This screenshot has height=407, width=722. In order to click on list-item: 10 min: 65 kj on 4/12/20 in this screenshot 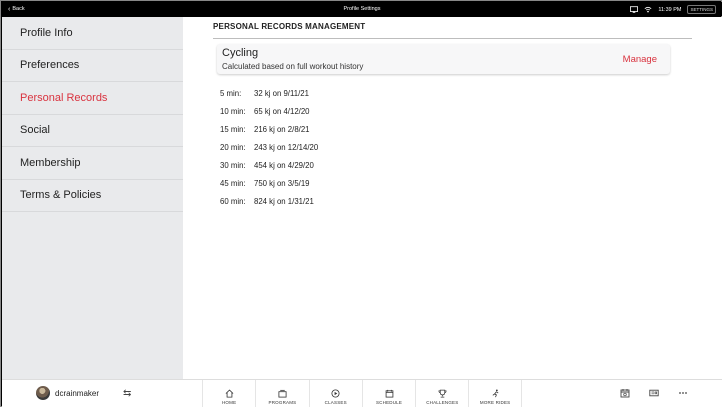, I will do `click(269, 111)`.